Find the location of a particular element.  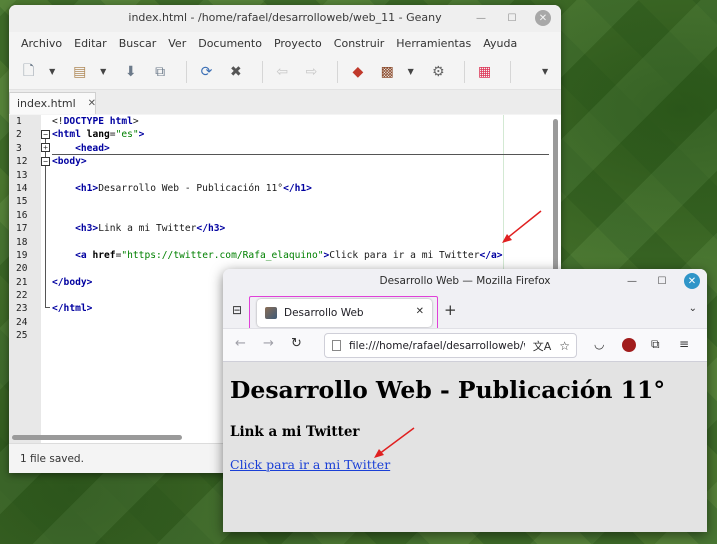

new-file-dropdown: ▼ is located at coordinates (52, 72).